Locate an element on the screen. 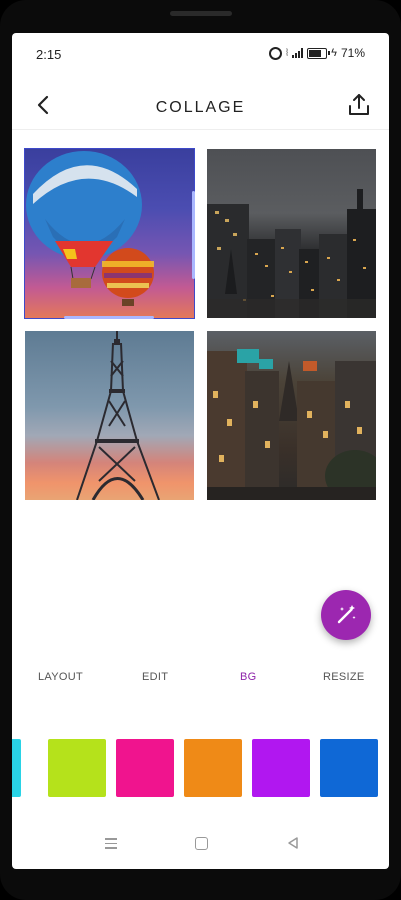 The image size is (401, 900). collage-photo-skyline is located at coordinates (291, 233).